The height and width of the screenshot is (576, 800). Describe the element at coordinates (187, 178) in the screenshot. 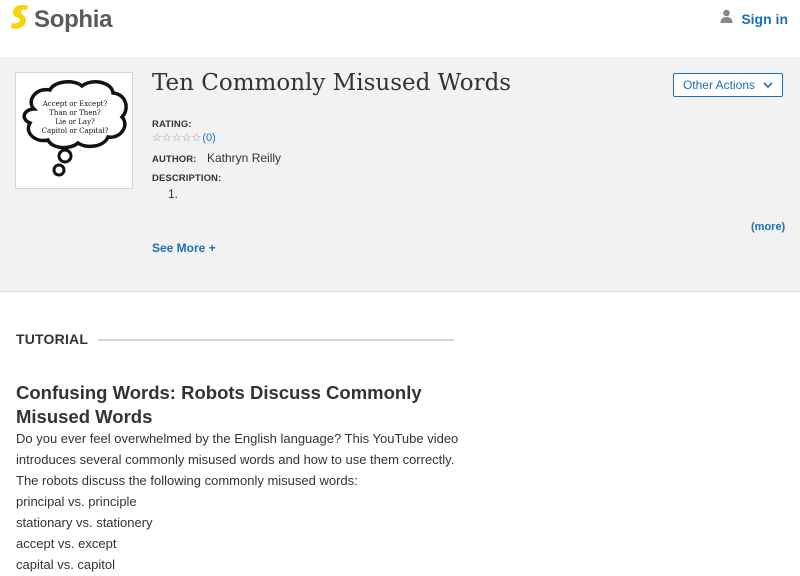

I see `description-label: DESCRIPTION:` at that location.